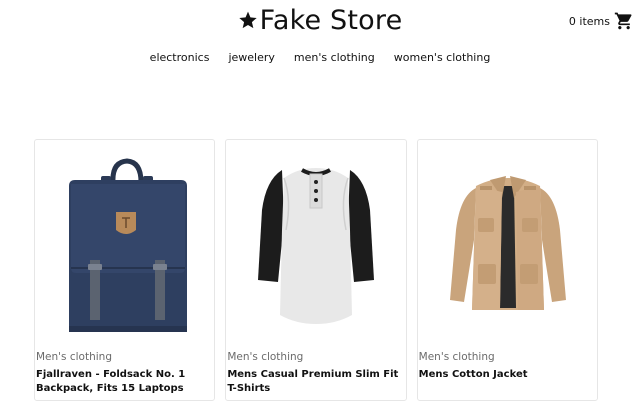  I want to click on backpack-image, so click(128, 245).